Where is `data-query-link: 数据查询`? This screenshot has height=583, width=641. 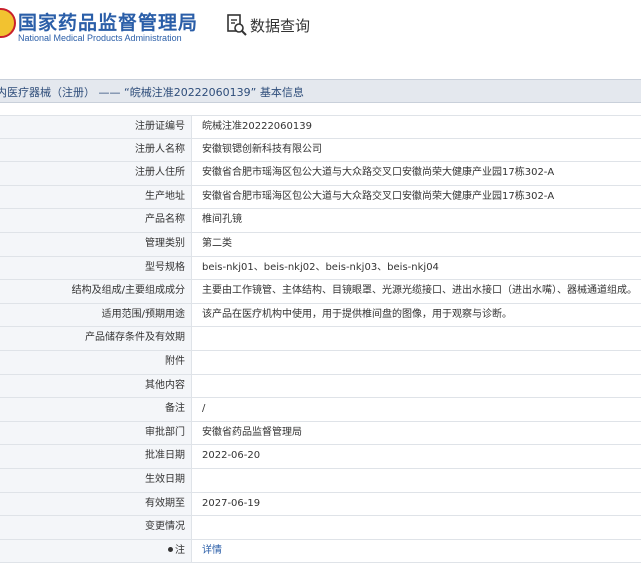 data-query-link: 数据查询 is located at coordinates (268, 25).